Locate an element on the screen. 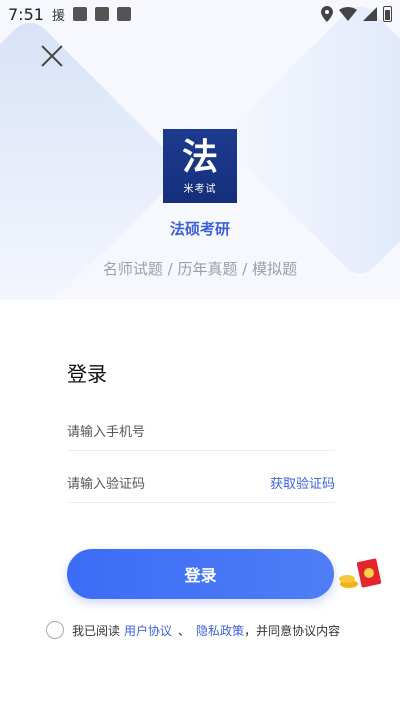  app-name: 法硕考研 is located at coordinates (199, 229).